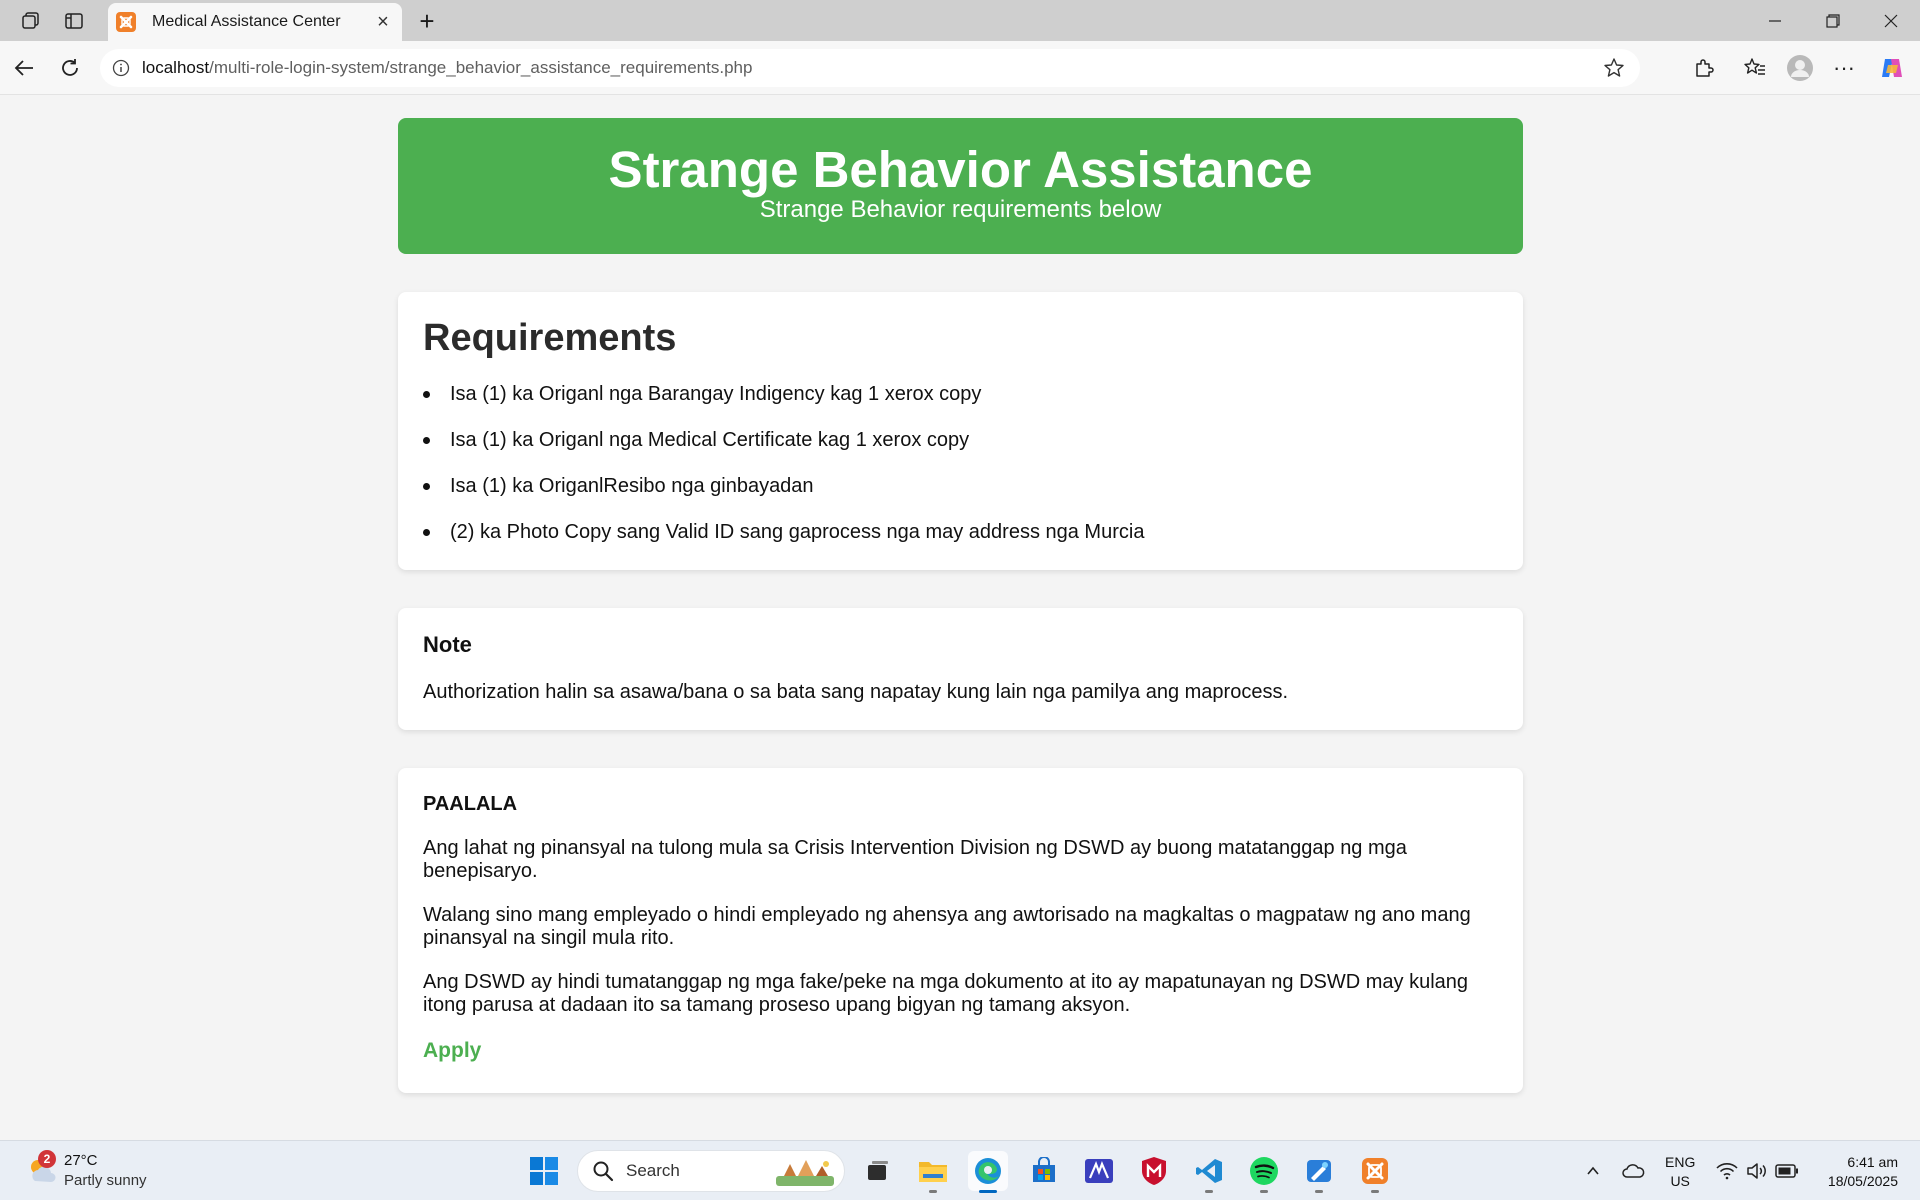 Image resolution: width=1920 pixels, height=1200 pixels. Describe the element at coordinates (24, 68) in the screenshot. I see `back-arrow-icon` at that location.